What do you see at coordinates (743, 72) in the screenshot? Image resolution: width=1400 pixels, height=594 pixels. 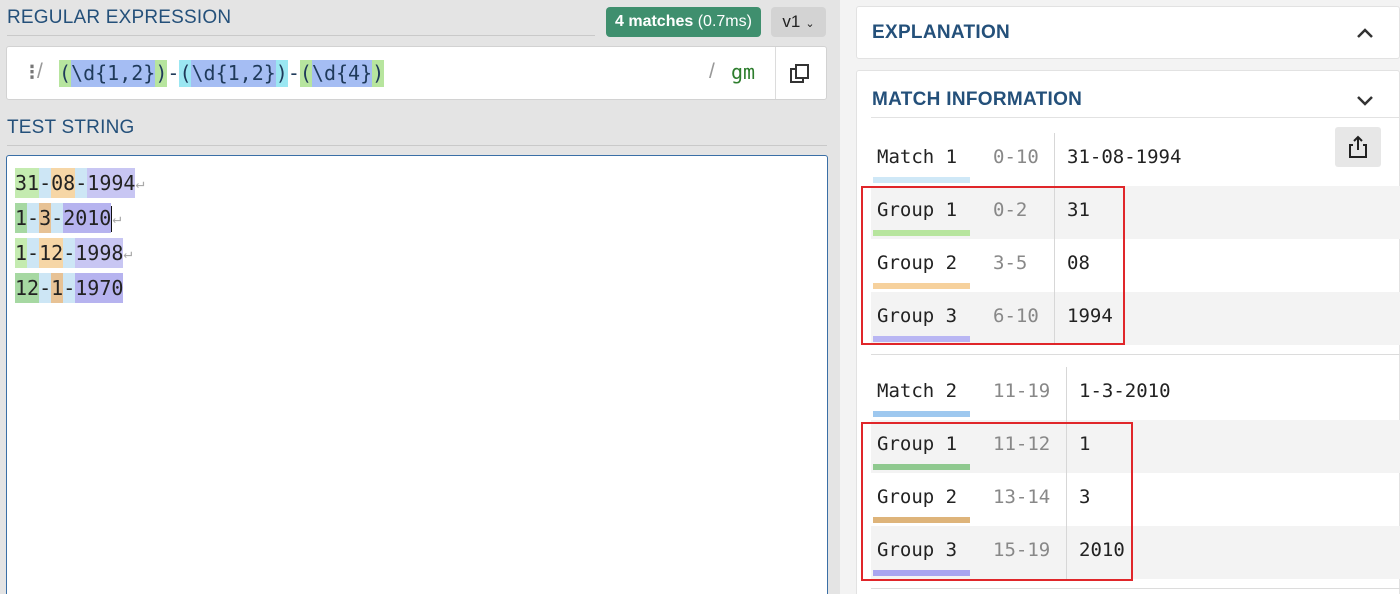 I see `regex-flags: gm` at bounding box center [743, 72].